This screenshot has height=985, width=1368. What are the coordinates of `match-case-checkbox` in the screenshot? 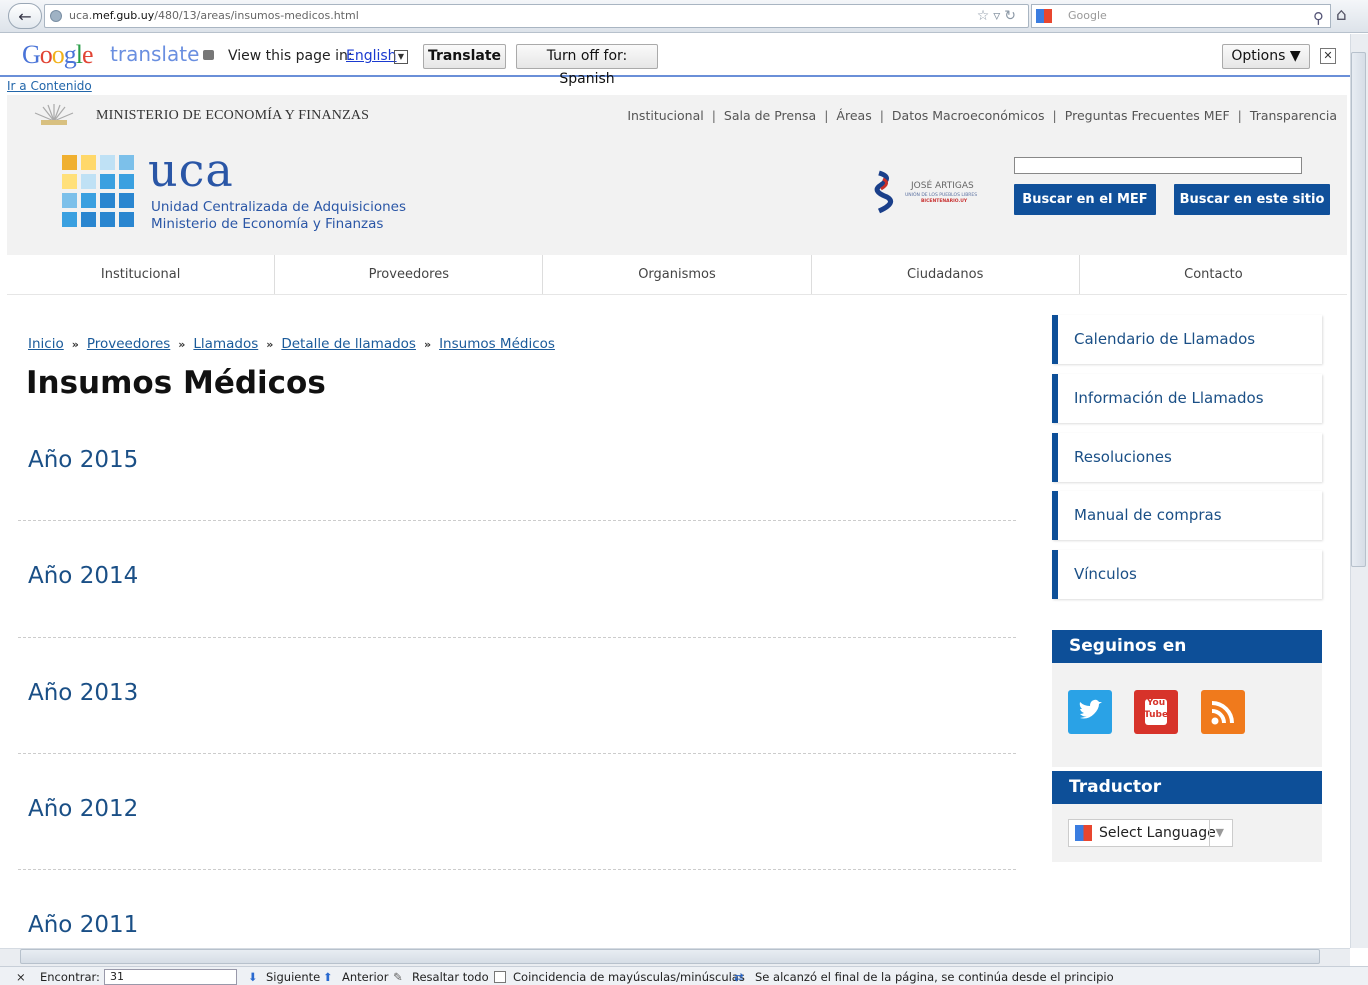 It's located at (500, 977).